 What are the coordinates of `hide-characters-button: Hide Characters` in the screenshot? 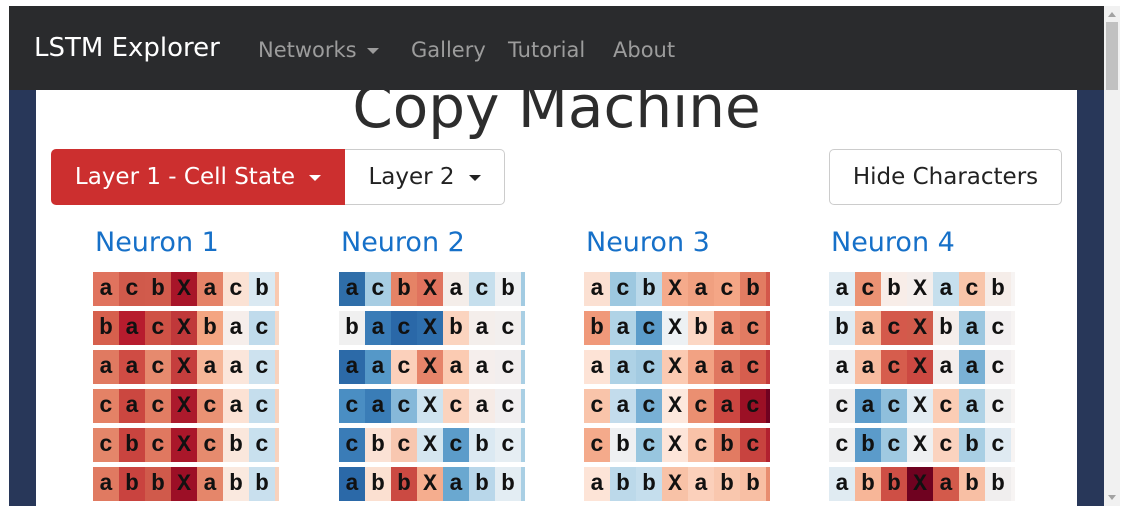 It's located at (945, 177).